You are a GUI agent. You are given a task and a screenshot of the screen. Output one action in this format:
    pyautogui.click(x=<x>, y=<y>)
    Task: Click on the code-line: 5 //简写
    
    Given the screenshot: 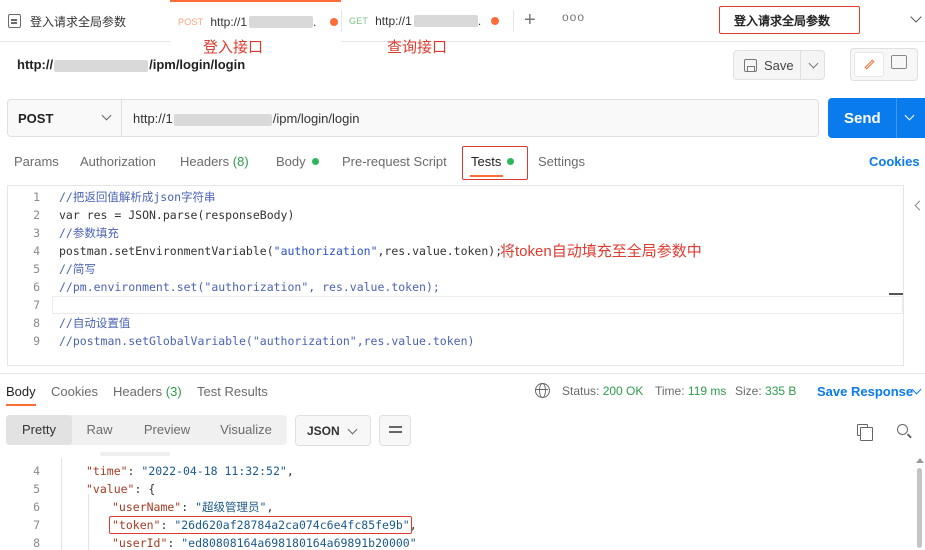 What is the action you would take?
    pyautogui.click(x=454, y=269)
    